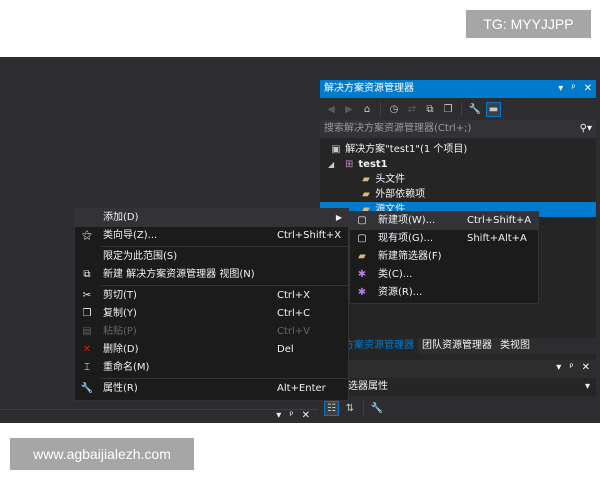 The height and width of the screenshot is (480, 600). Describe the element at coordinates (294, 313) in the screenshot. I see `menu-item-shortcut: Ctrl+C` at that location.